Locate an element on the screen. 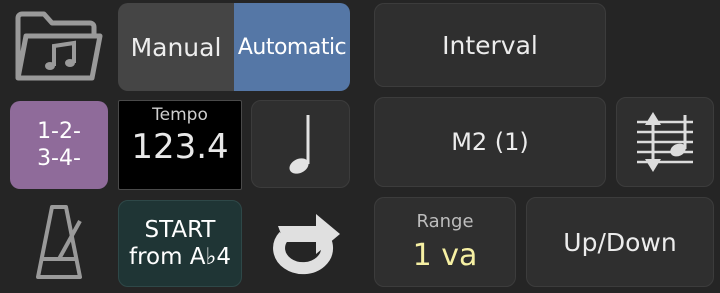 Image resolution: width=720 pixels, height=293 pixels. interval-value-button: M2 (1) is located at coordinates (490, 142).